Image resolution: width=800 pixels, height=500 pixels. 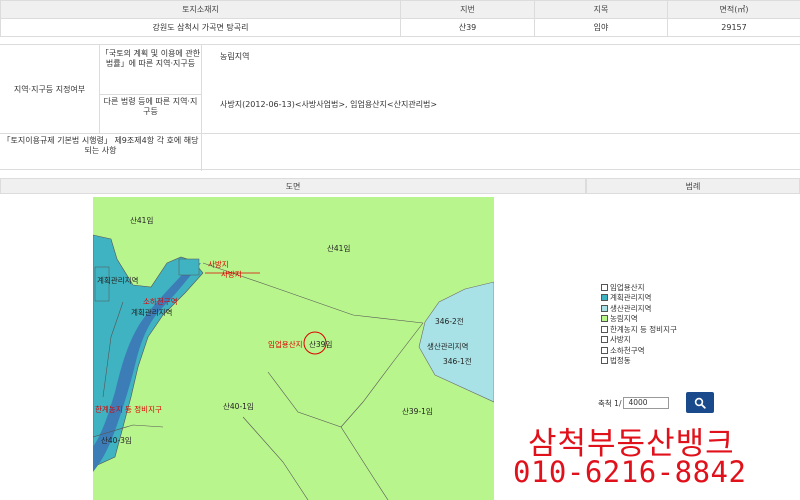 I want to click on header-lot-number: 지번, so click(x=467, y=9).